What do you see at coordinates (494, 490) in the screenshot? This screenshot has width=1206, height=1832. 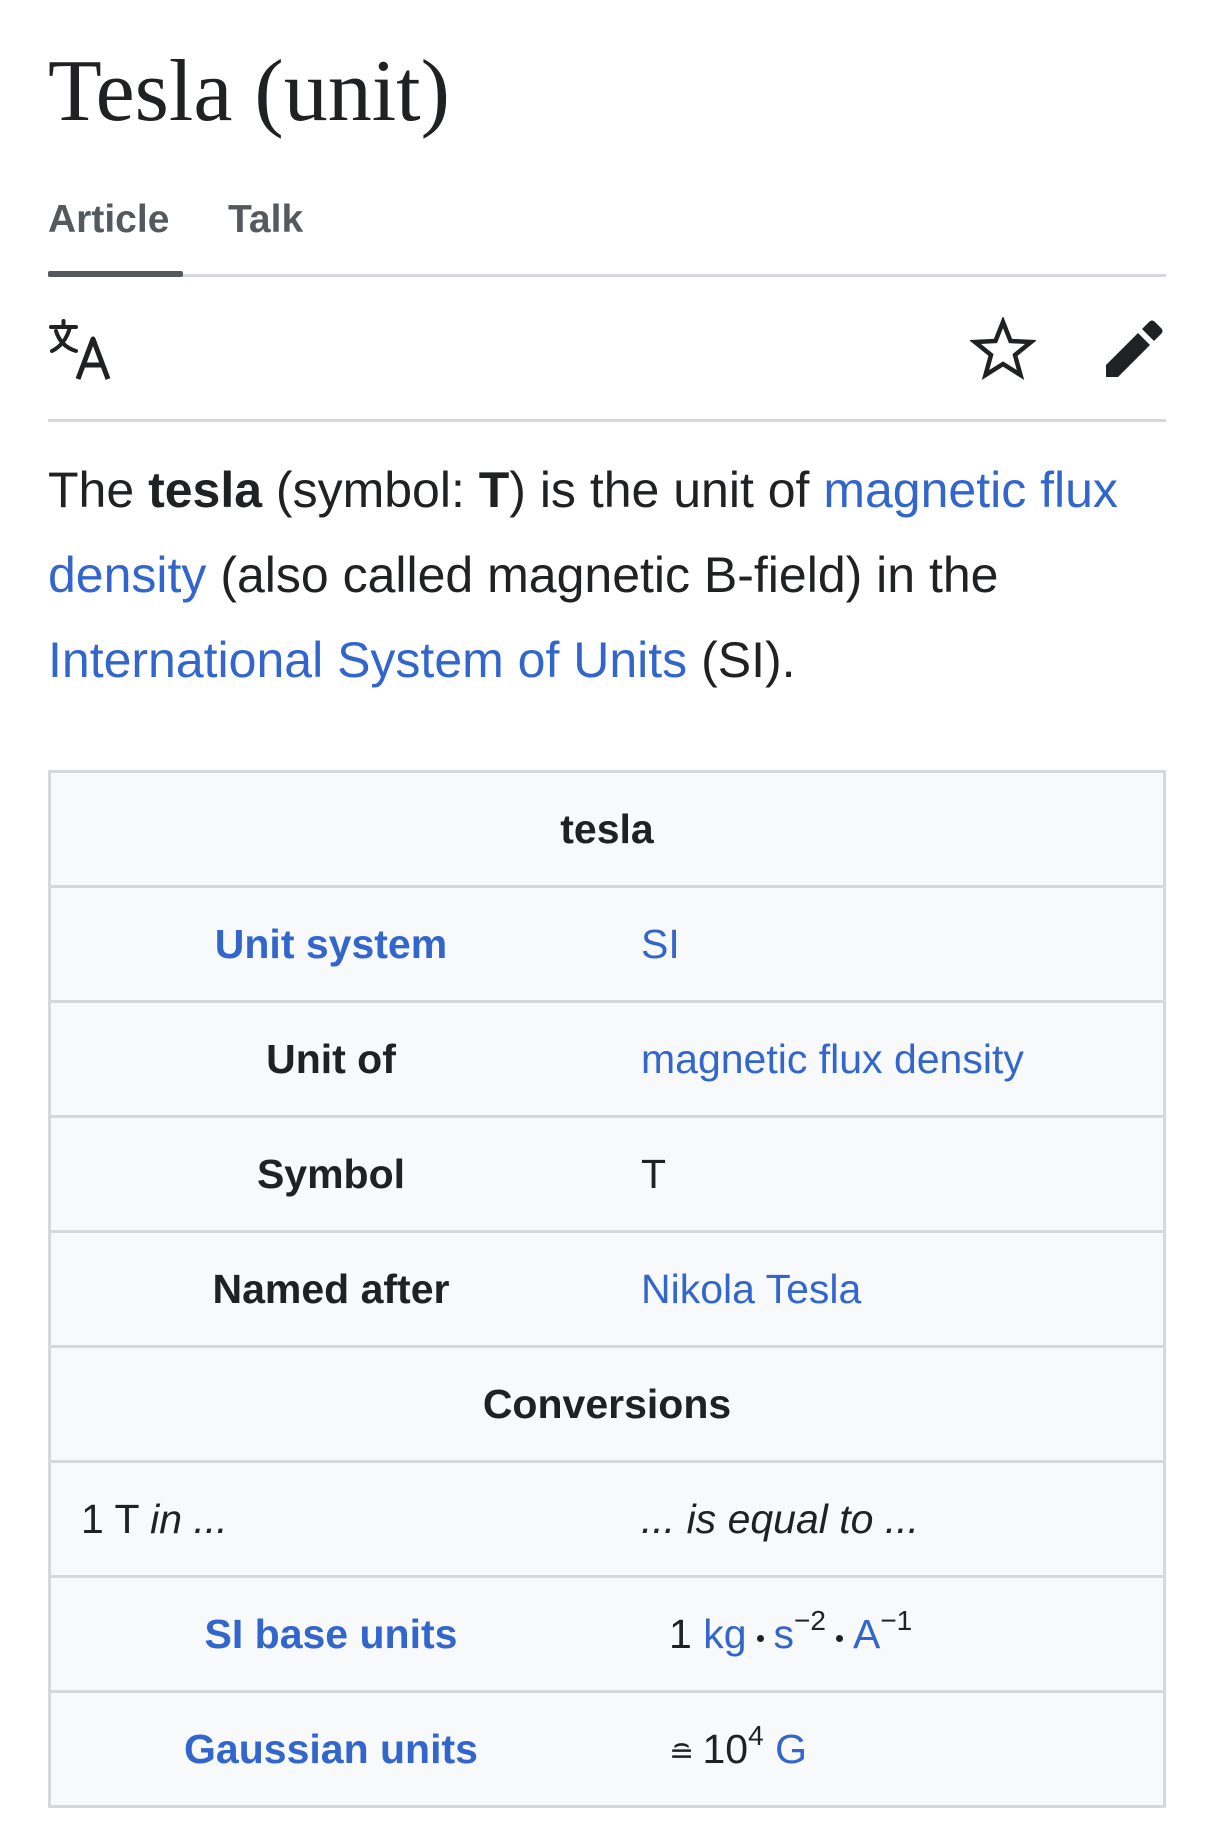 I see `intro-symbol: T` at bounding box center [494, 490].